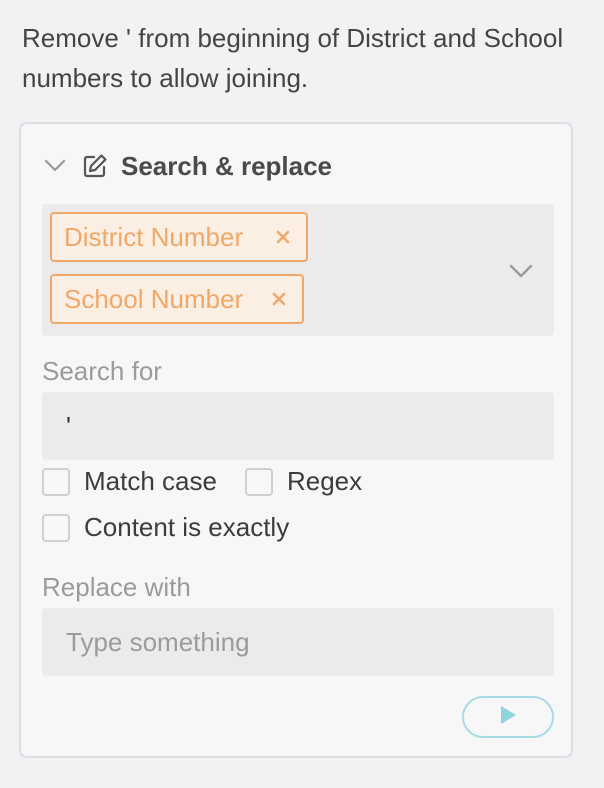  I want to click on play-icon, so click(508, 717).